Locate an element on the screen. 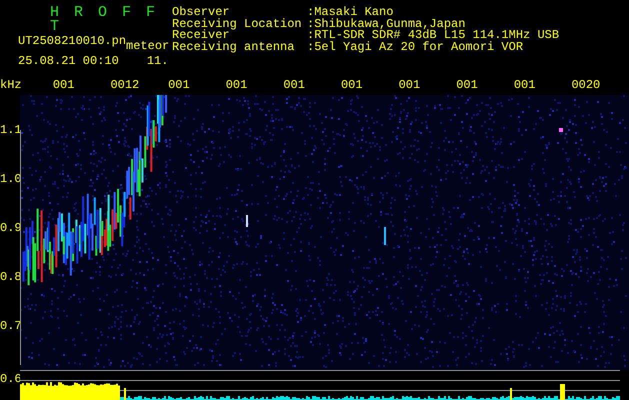 The width and height of the screenshot is (629, 400). info-value: :RTL-SDR SDR# 43dB L15 114.1MHz USB is located at coordinates (433, 36).